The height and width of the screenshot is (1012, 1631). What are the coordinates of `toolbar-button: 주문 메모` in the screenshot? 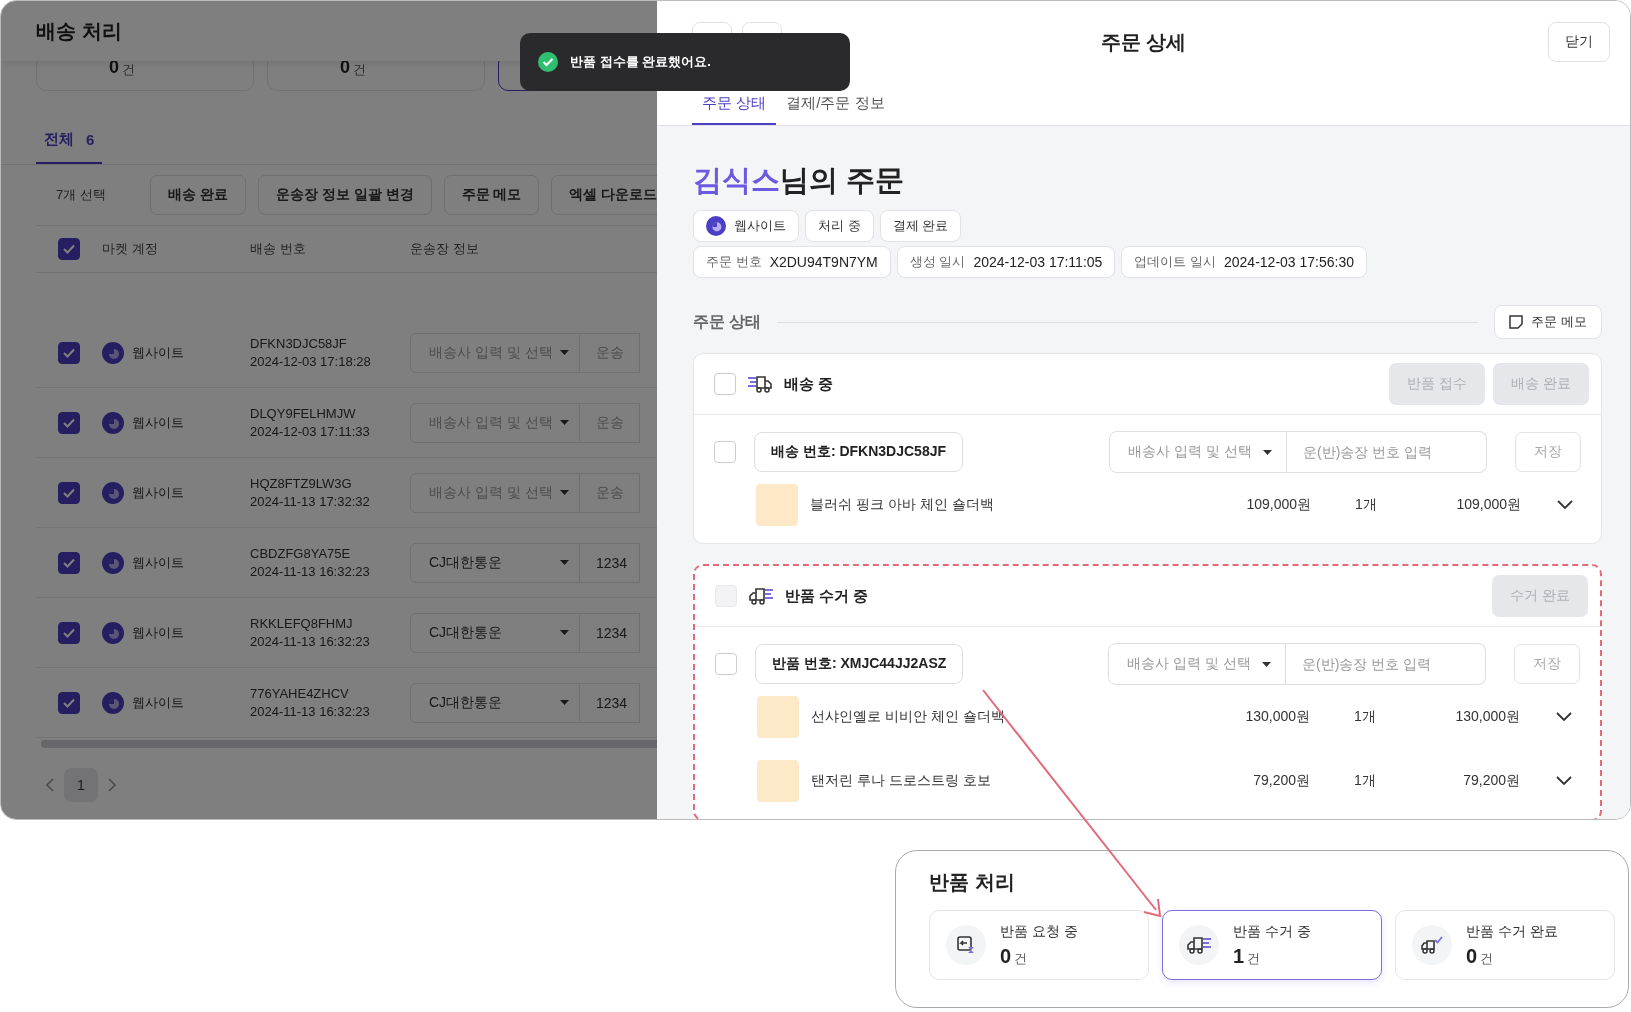 It's located at (491, 195).